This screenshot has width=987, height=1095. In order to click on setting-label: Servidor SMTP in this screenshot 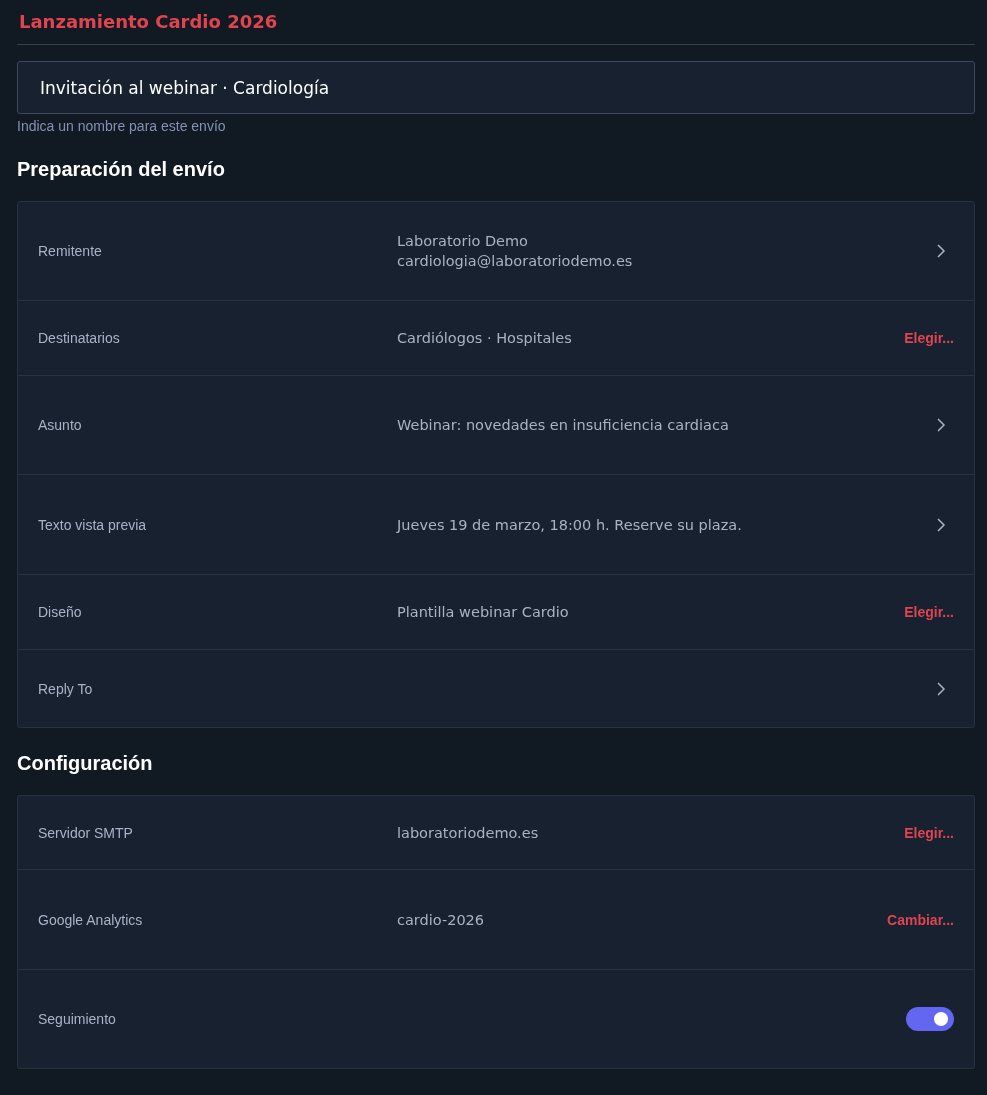, I will do `click(86, 832)`.